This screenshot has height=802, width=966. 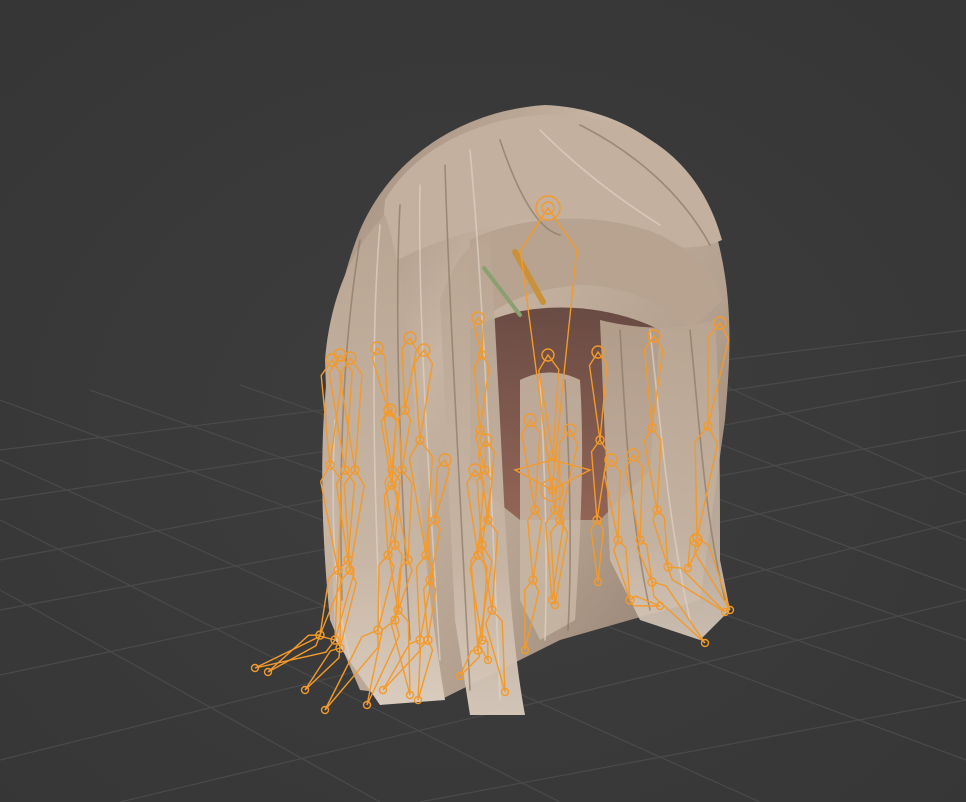 What do you see at coordinates (551, 506) in the screenshot?
I see `hair-strands-front` at bounding box center [551, 506].